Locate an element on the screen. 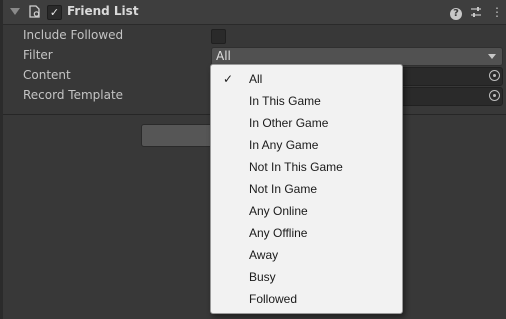 Image resolution: width=506 pixels, height=319 pixels. menu-item-label: Away is located at coordinates (264, 255).